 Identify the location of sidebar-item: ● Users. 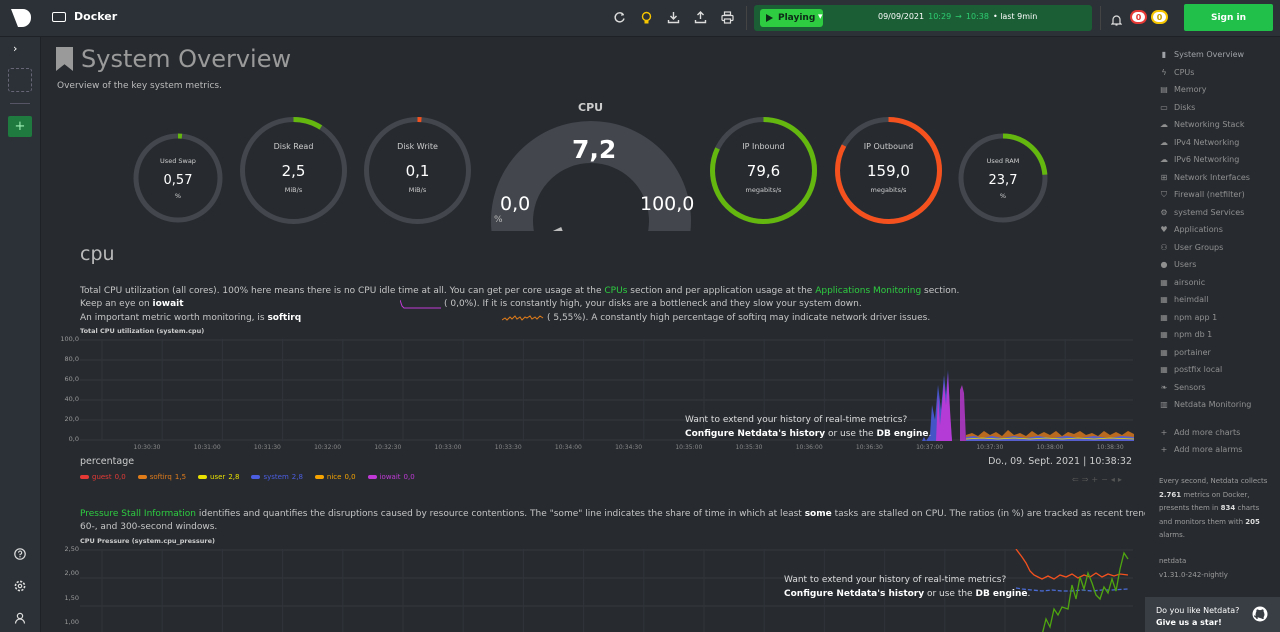
(1178, 264).